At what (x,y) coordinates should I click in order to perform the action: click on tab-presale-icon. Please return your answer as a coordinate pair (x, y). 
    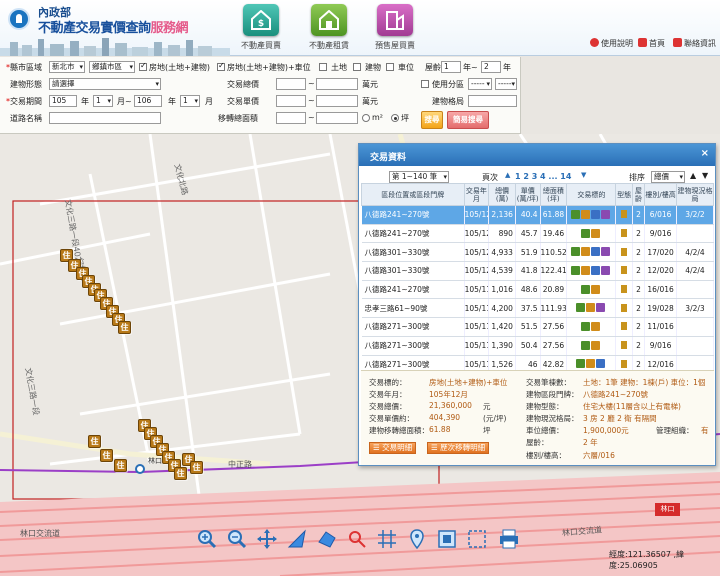
    Looking at the image, I should click on (395, 20).